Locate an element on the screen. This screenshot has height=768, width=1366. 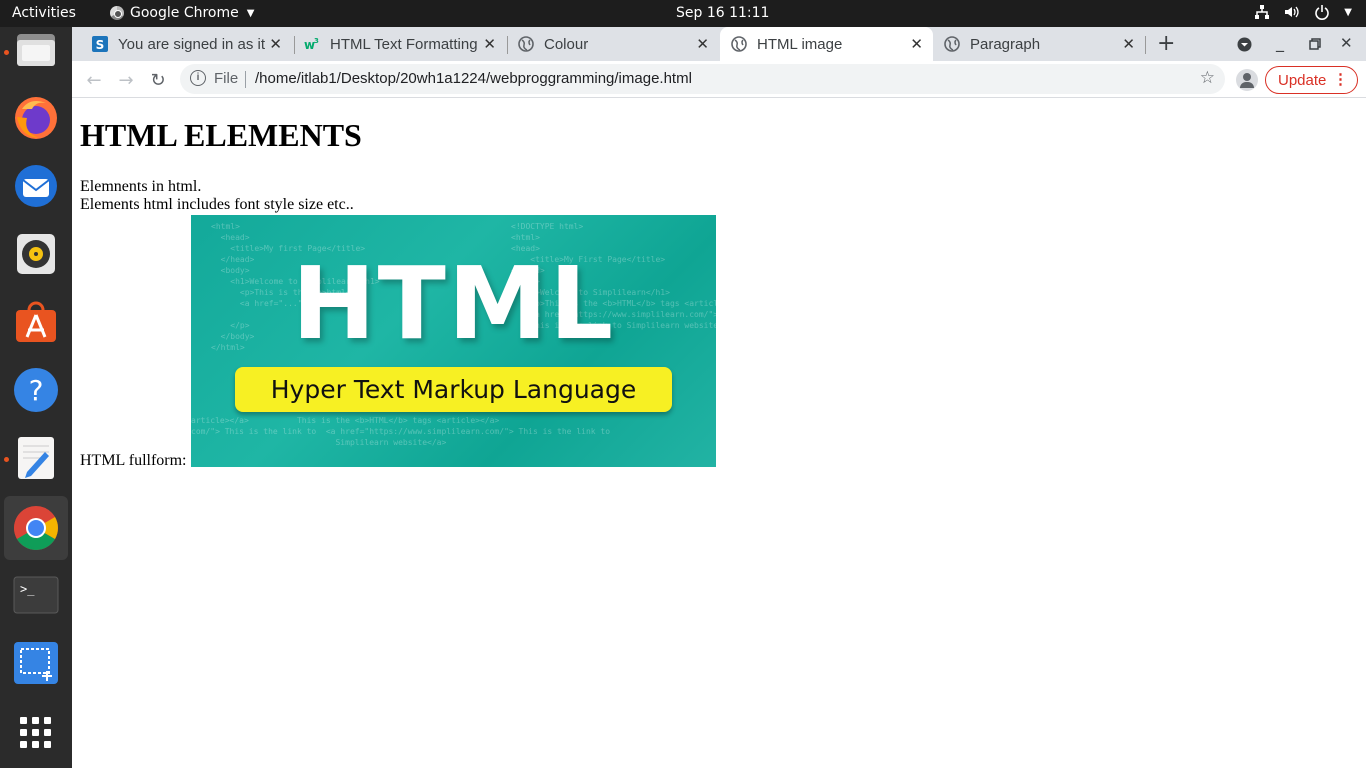
window-close-icon: ✕ is located at coordinates (1346, 43).